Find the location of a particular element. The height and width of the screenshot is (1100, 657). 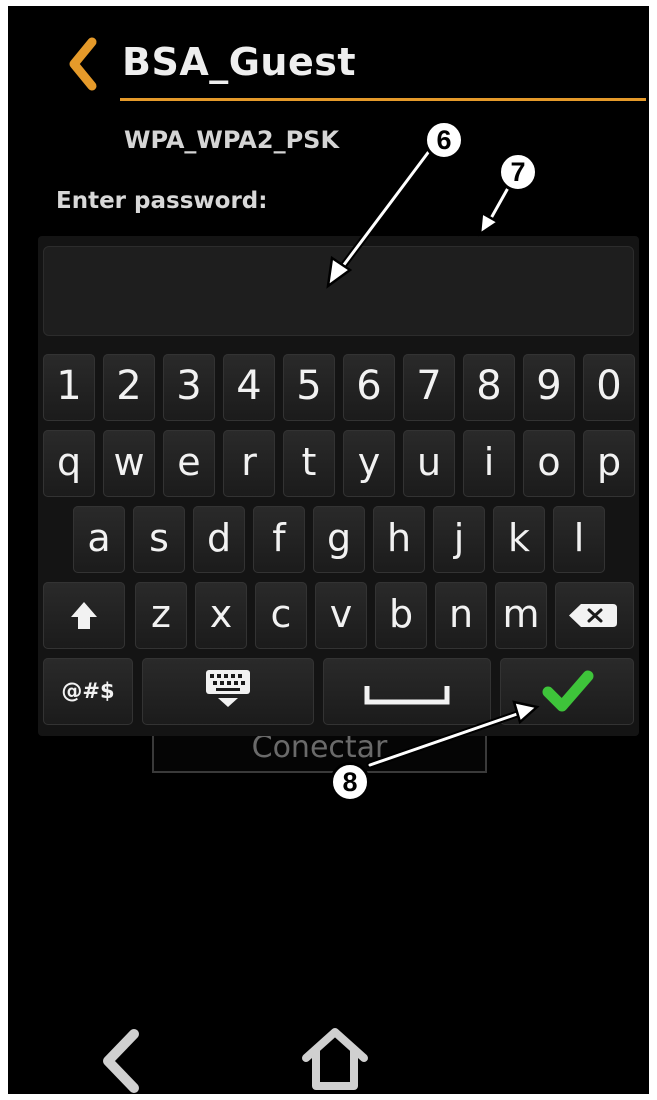

callout-6: 6 is located at coordinates (444, 140).